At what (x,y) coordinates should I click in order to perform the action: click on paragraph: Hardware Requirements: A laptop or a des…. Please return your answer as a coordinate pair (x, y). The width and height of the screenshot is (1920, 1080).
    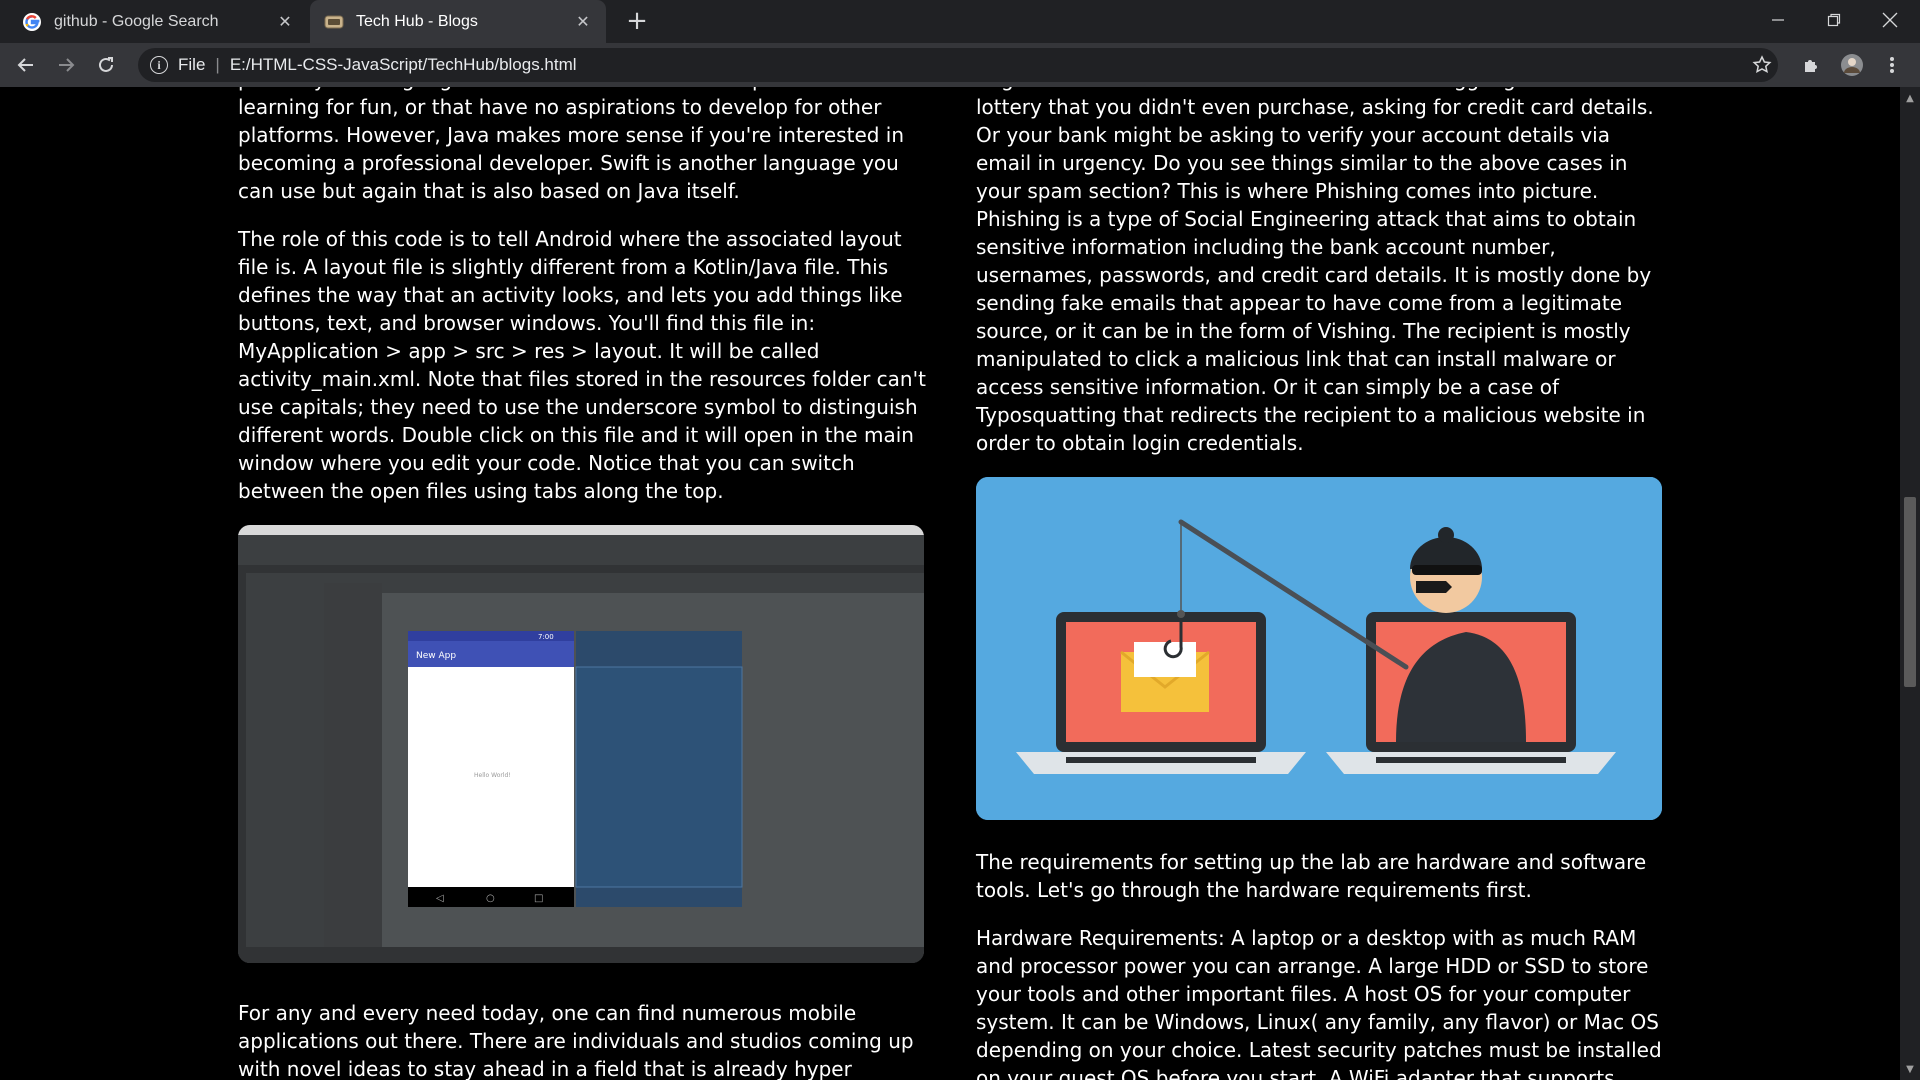
    Looking at the image, I should click on (1319, 1003).